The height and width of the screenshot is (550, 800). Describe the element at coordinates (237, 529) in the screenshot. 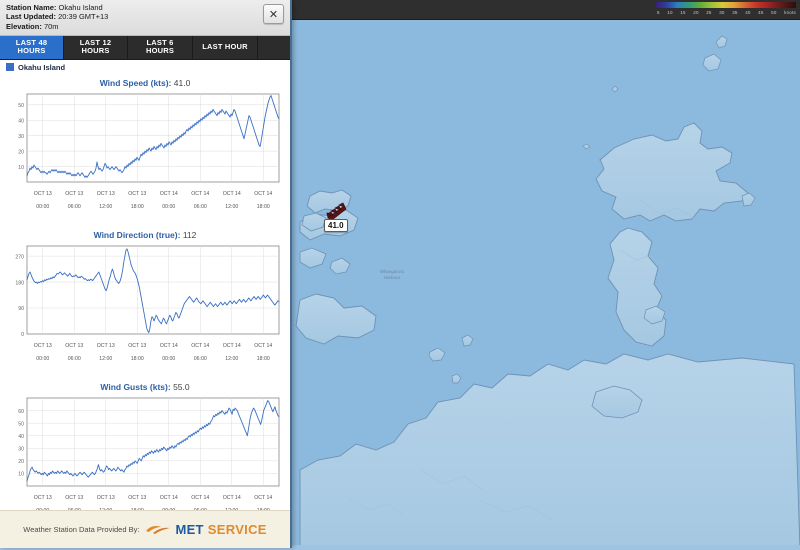

I see `brand-service-text: SERVICE` at that location.